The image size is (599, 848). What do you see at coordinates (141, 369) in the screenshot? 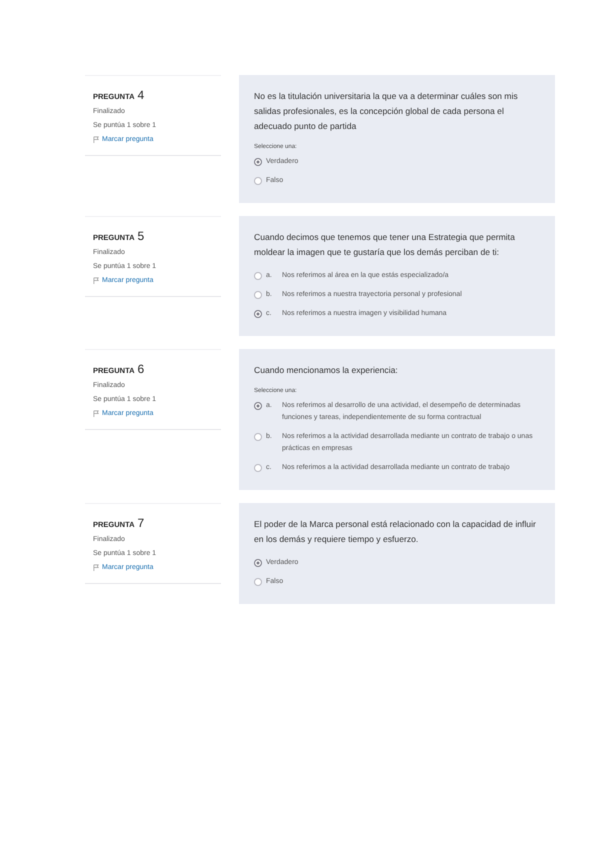
I see `question-number: 6` at bounding box center [141, 369].